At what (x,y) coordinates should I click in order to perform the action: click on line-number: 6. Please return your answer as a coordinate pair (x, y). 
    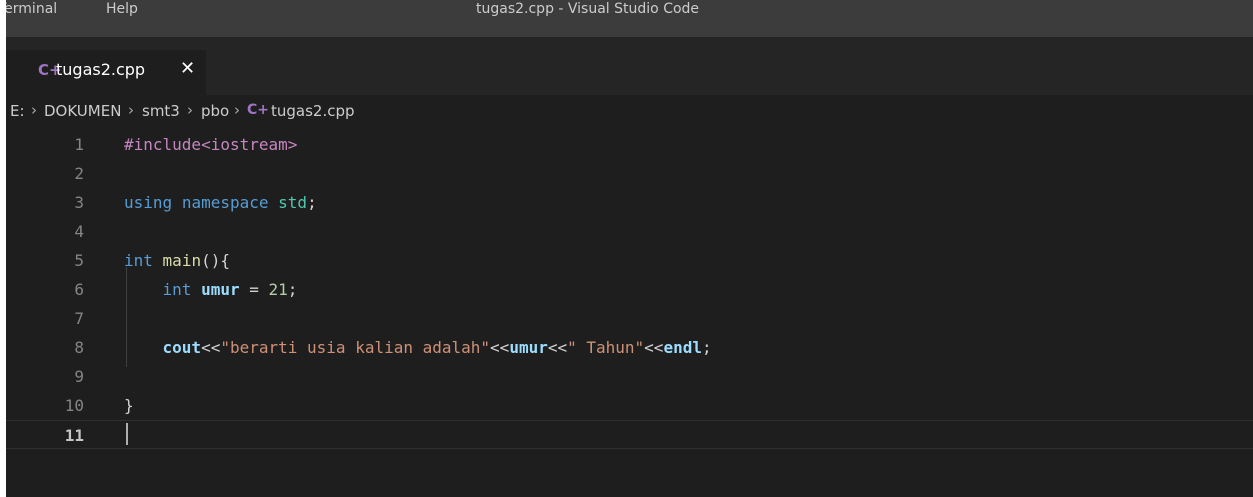
    Looking at the image, I should click on (79, 289).